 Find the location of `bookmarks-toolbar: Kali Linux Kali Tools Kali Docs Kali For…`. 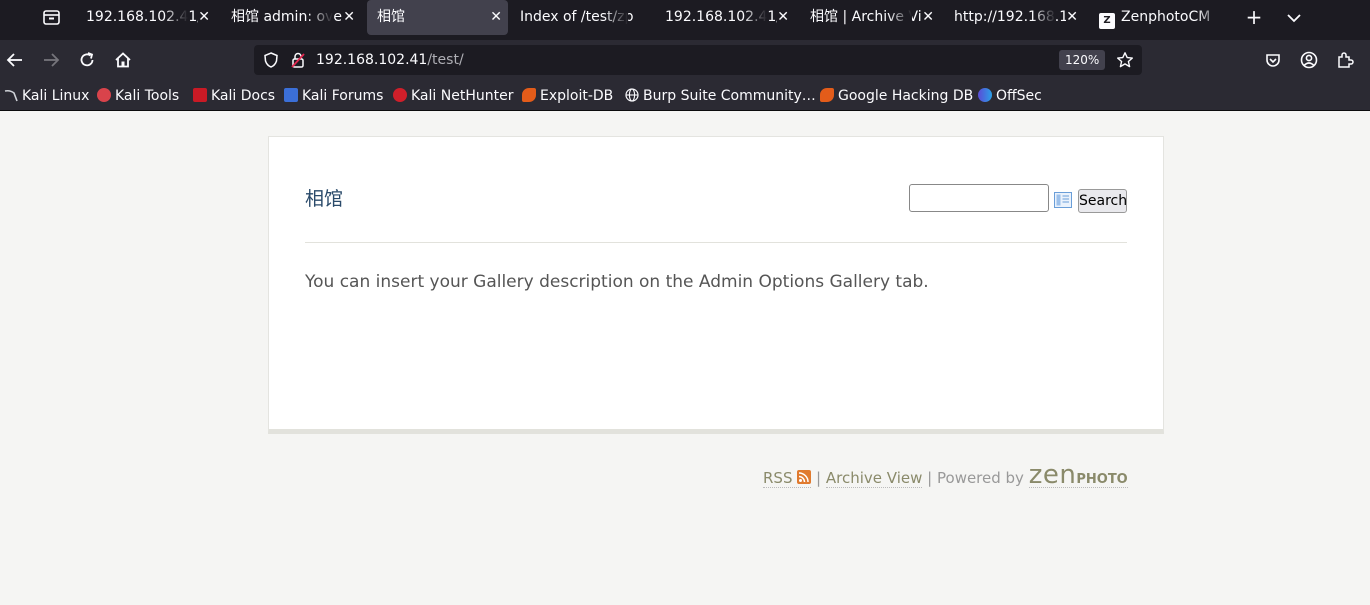

bookmarks-toolbar: Kali Linux Kali Tools Kali Docs Kali For… is located at coordinates (685, 95).